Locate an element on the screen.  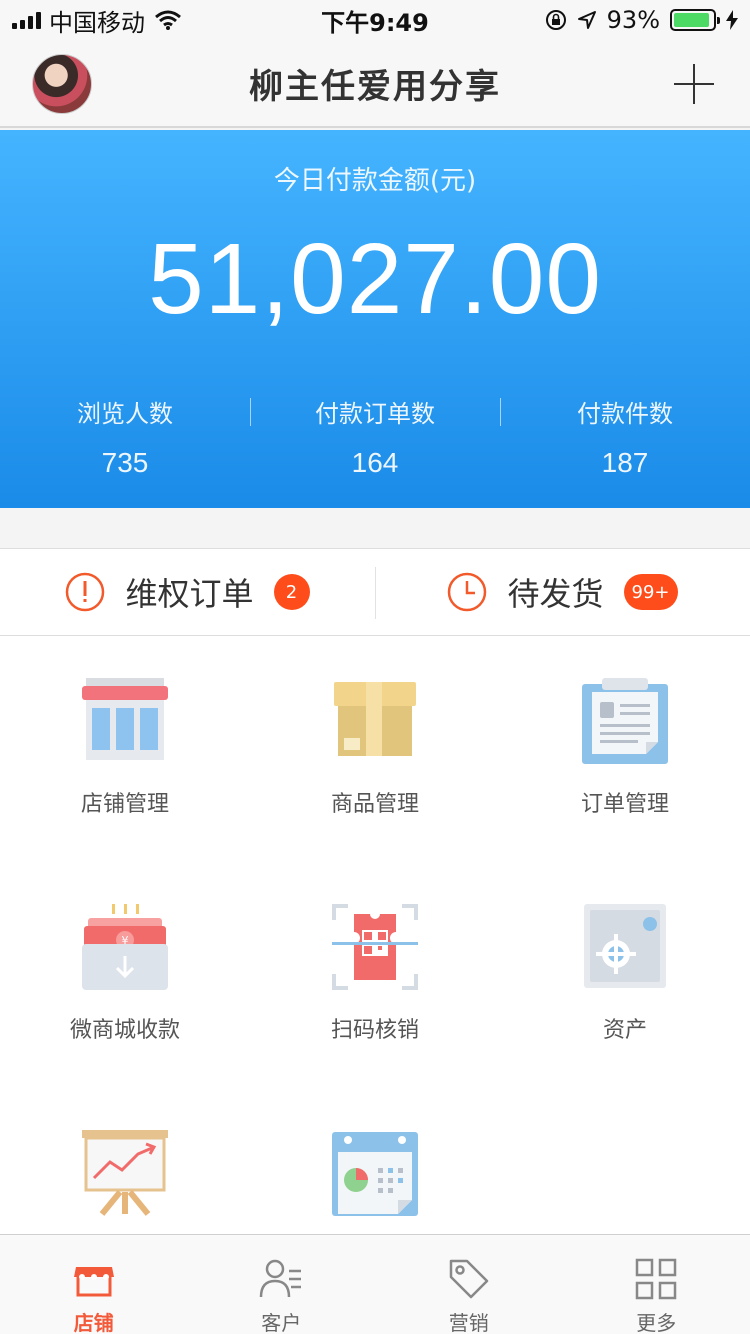
stat-paid-orders: 付款订单数 164 is located at coordinates (375, 436).